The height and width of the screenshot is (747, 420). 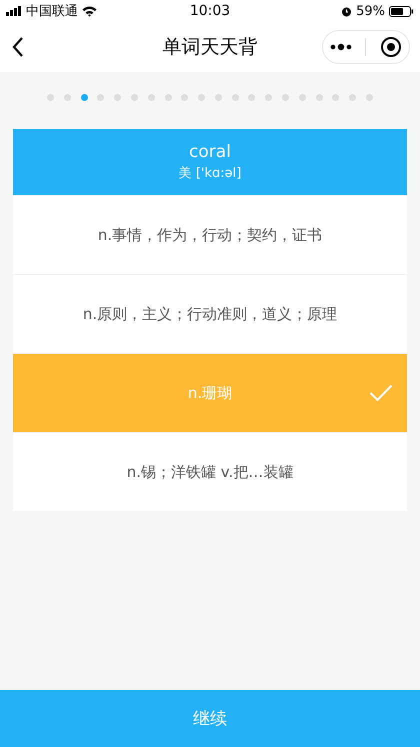 What do you see at coordinates (370, 11) in the screenshot?
I see `battery-percent: 59%` at bounding box center [370, 11].